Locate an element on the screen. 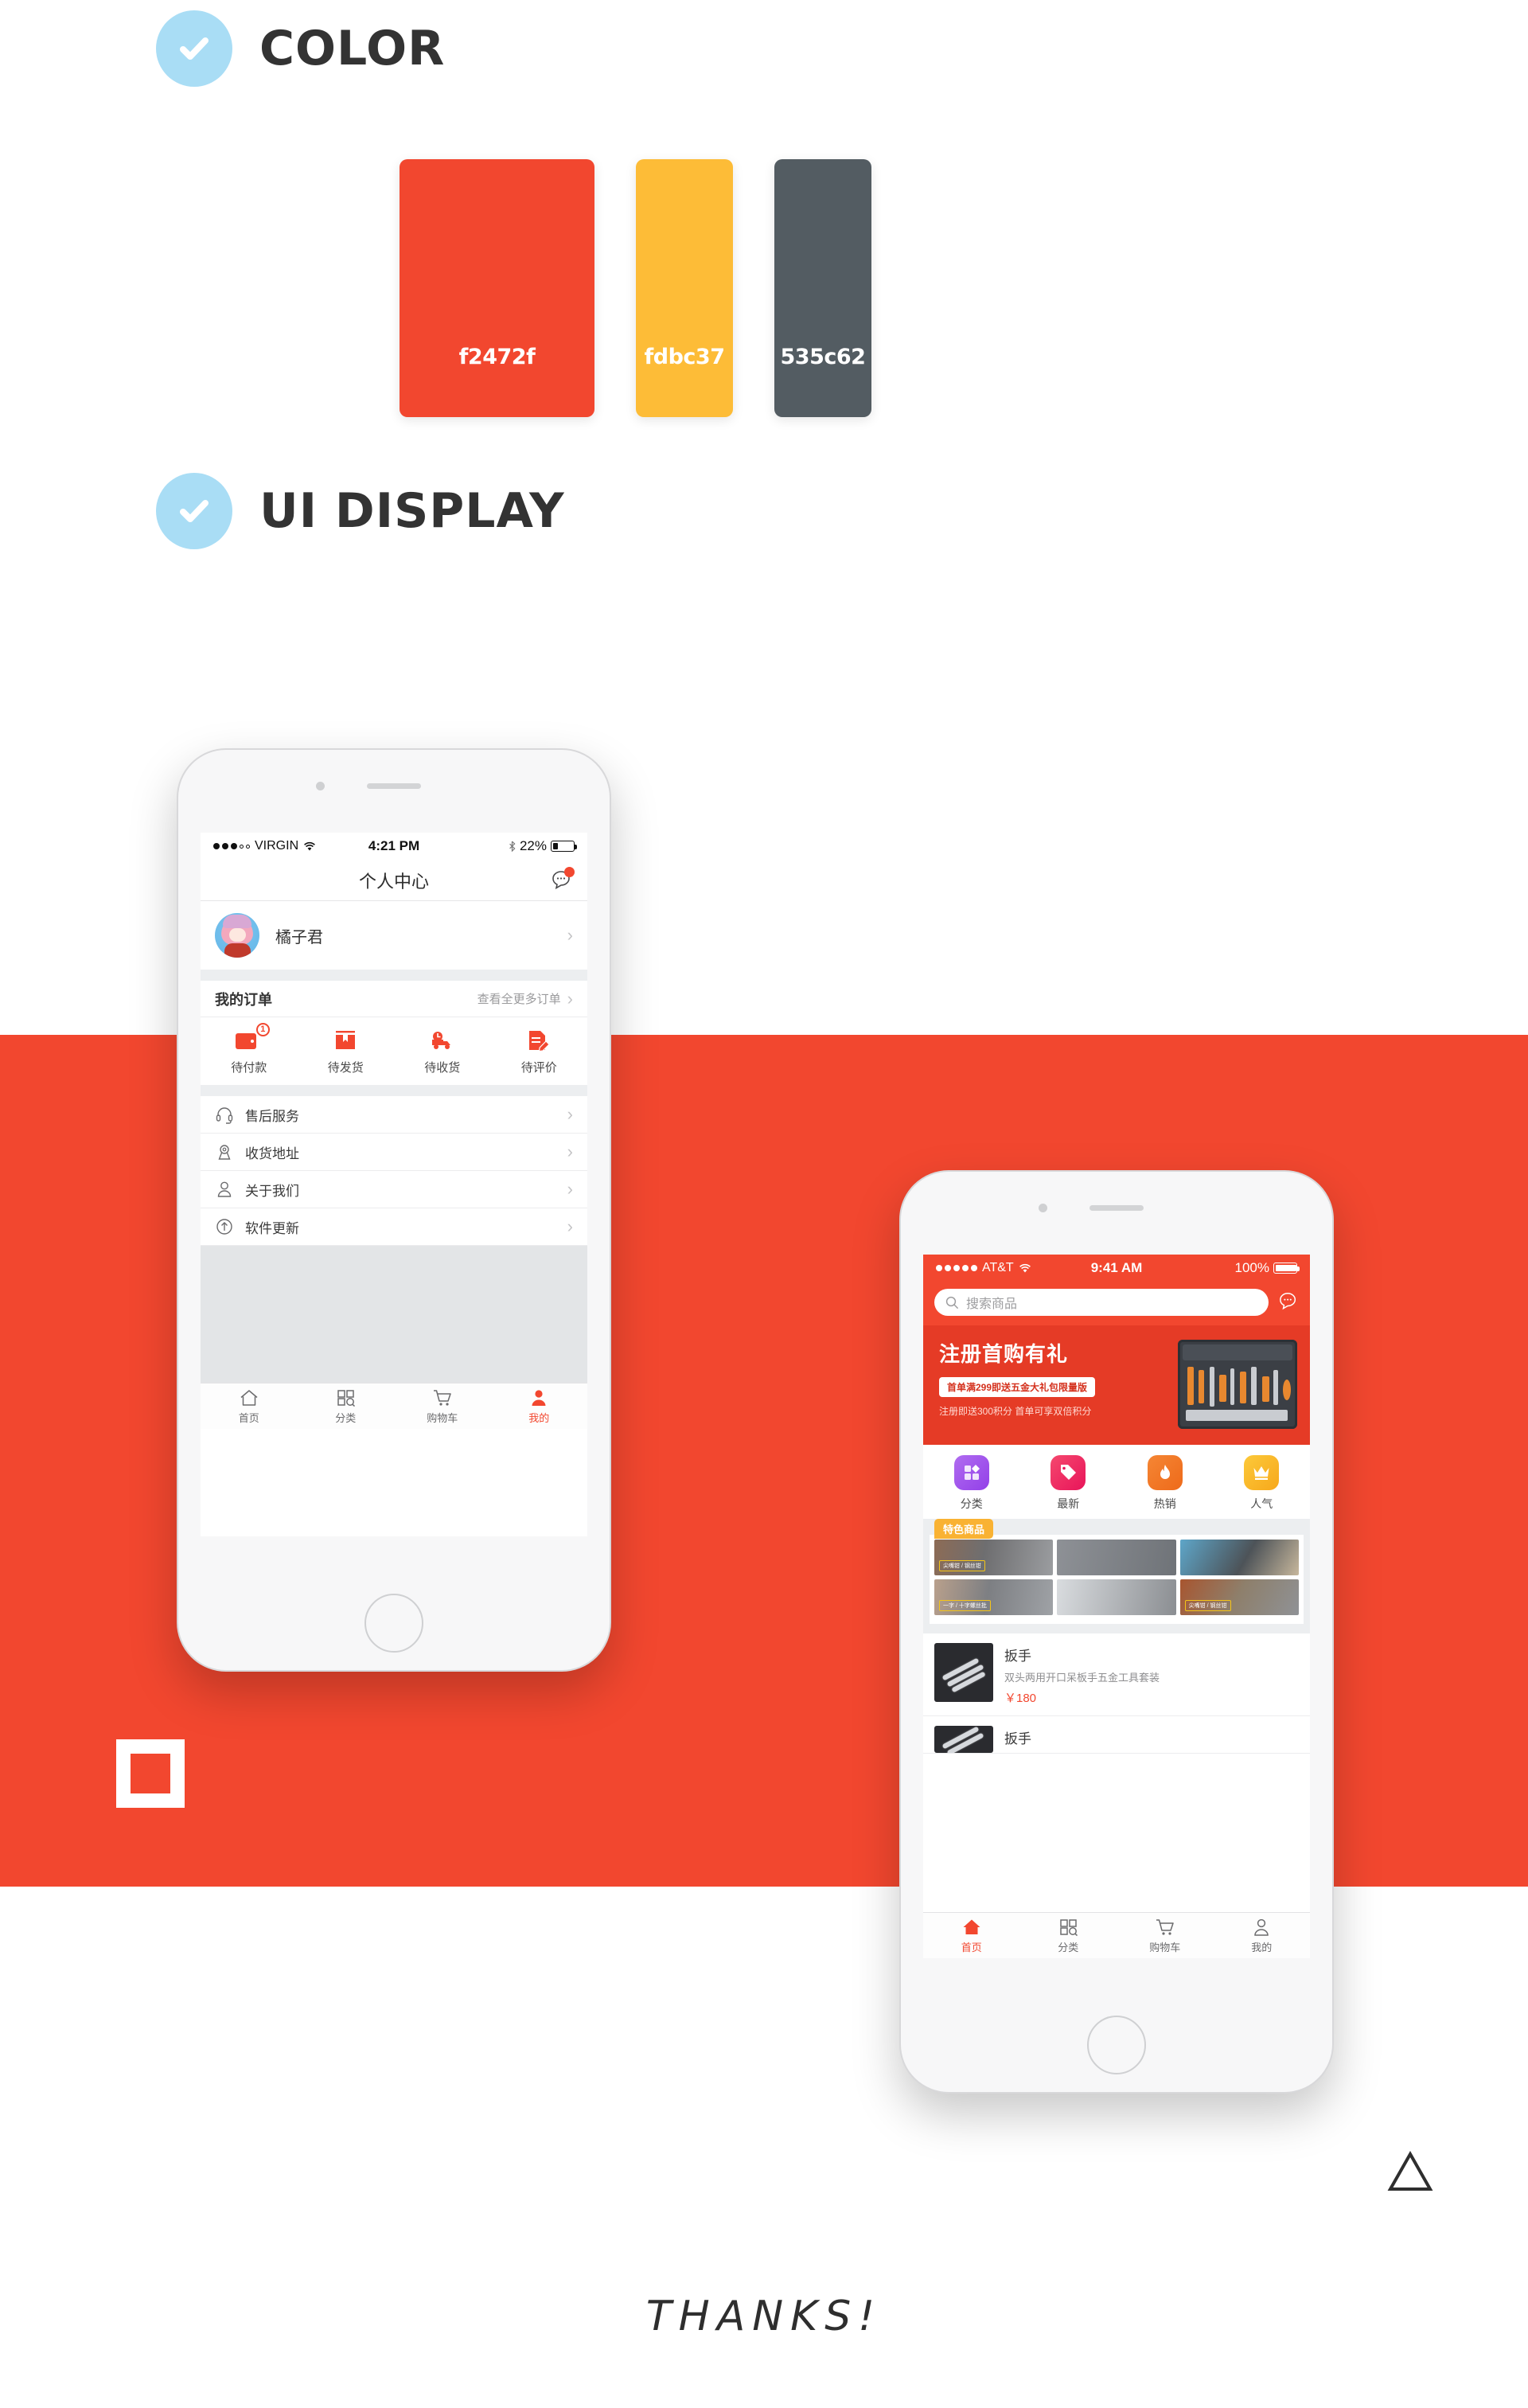 The width and height of the screenshot is (1528, 2408). ui-display-section-heading: UI DISPLAY is located at coordinates (360, 511).